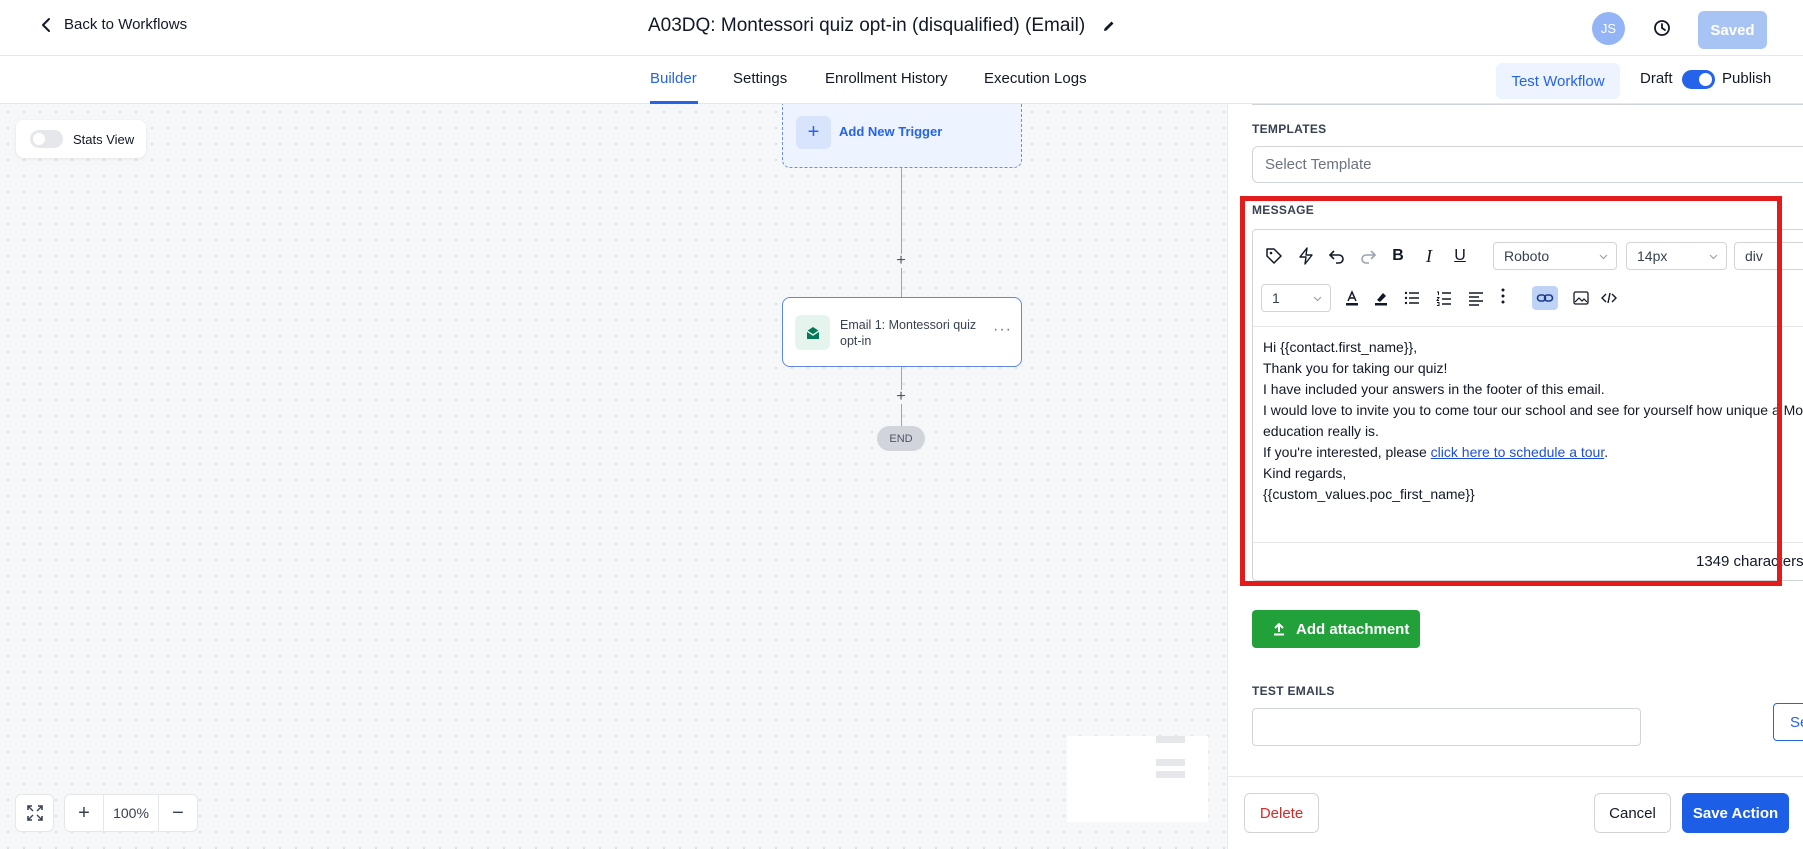 Image resolution: width=1803 pixels, height=849 pixels. Describe the element at coordinates (1656, 78) in the screenshot. I see `draft-label: Draft` at that location.